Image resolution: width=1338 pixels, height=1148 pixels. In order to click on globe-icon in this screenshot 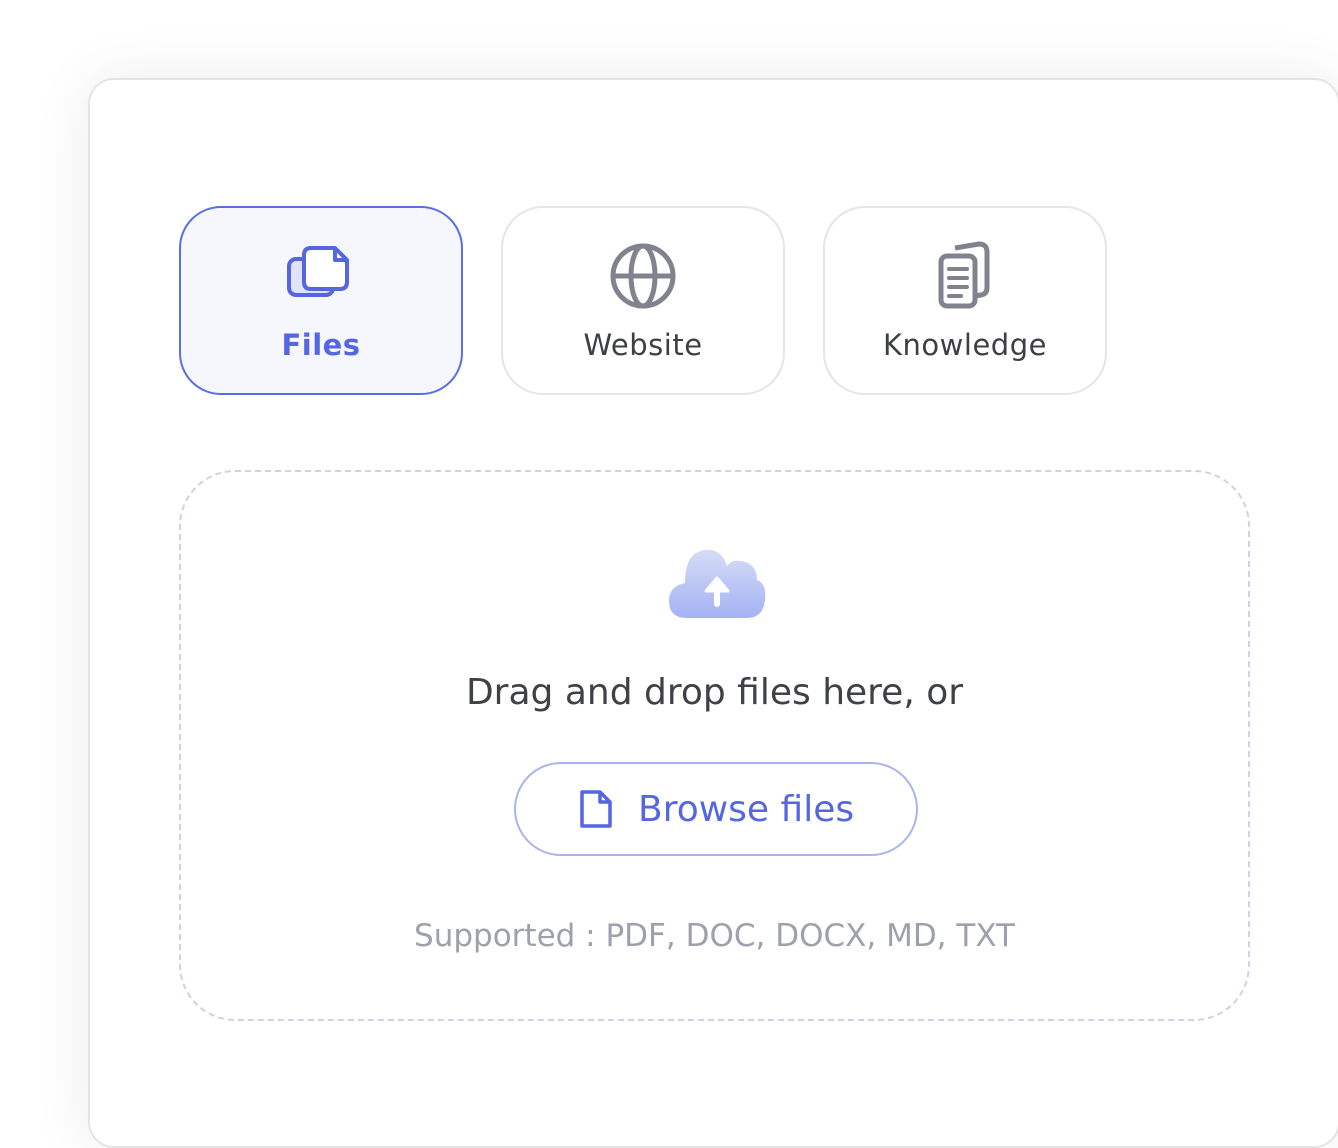, I will do `click(643, 276)`.